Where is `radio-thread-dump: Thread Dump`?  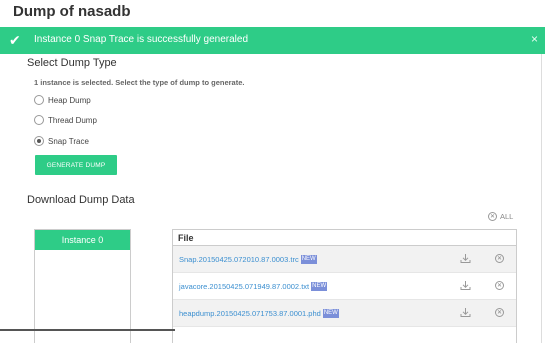 radio-thread-dump: Thread Dump is located at coordinates (65, 120).